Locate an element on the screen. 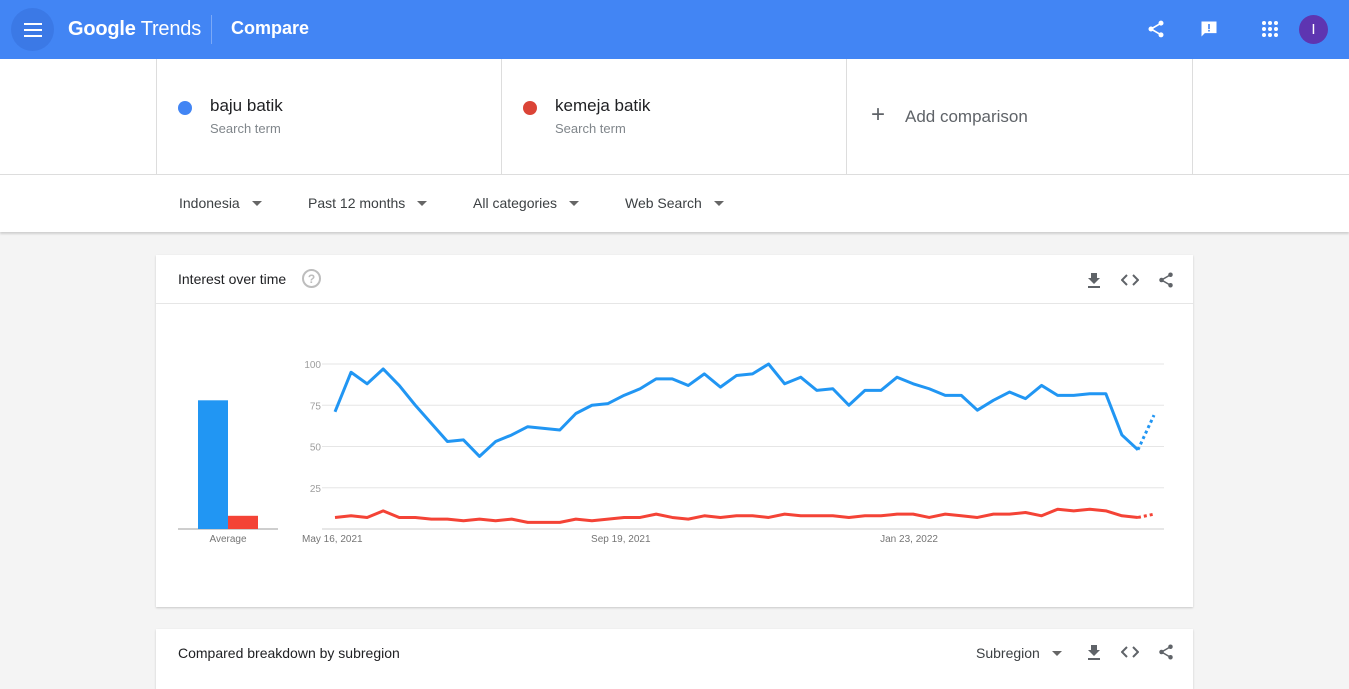 The height and width of the screenshot is (689, 1349). category-dropdown: All categories is located at coordinates (526, 203).